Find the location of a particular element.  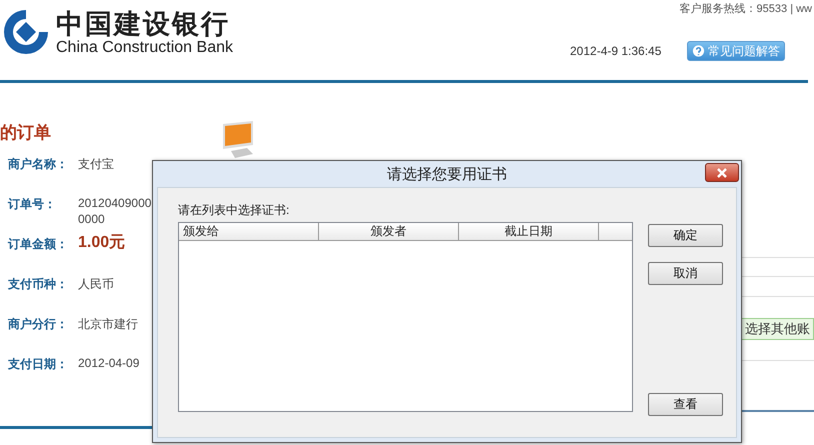

order-heading: 的订单 is located at coordinates (25, 133).